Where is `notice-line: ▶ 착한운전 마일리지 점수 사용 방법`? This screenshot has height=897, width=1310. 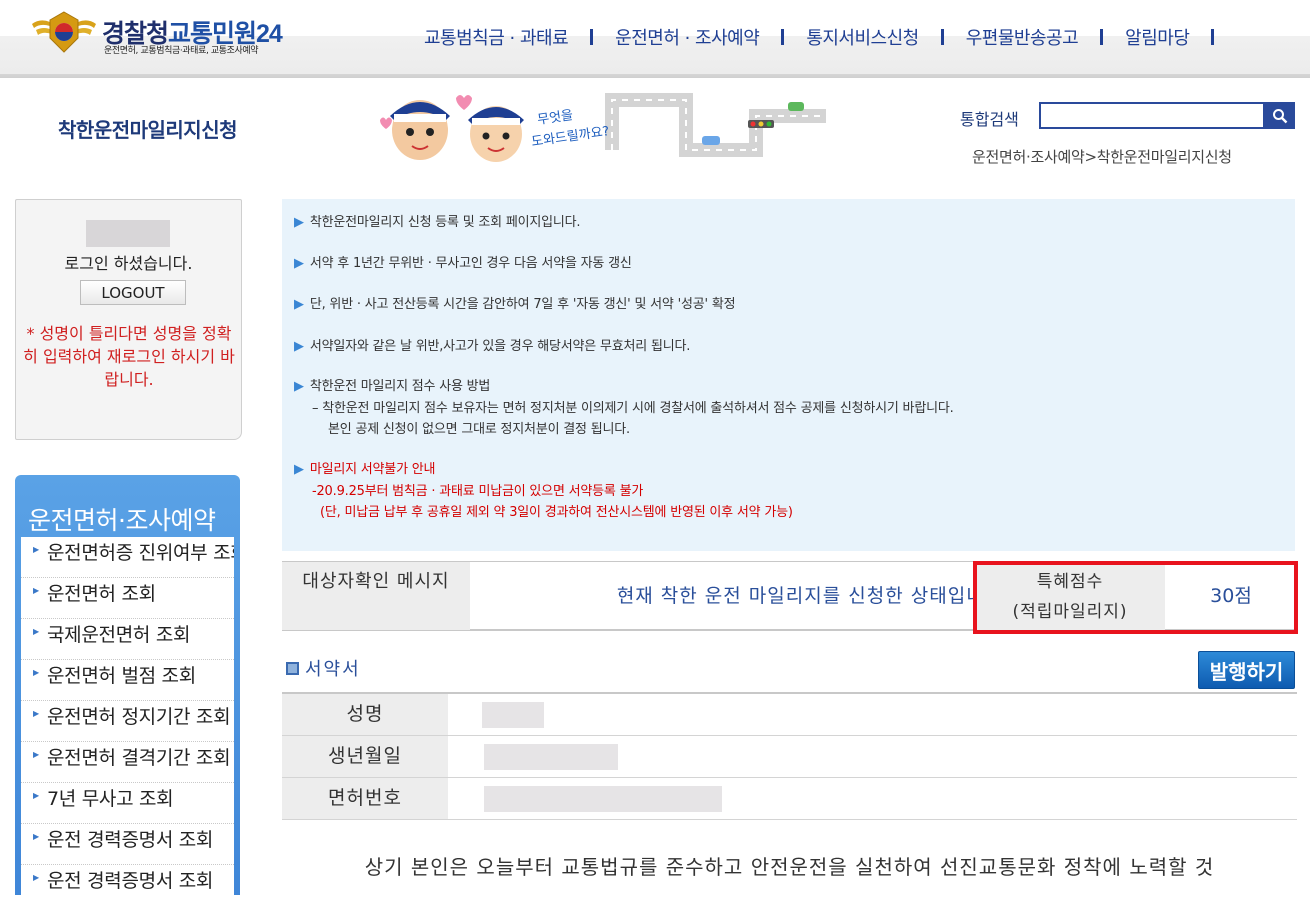 notice-line: ▶ 착한운전 마일리지 점수 사용 방법 is located at coordinates (392, 384).